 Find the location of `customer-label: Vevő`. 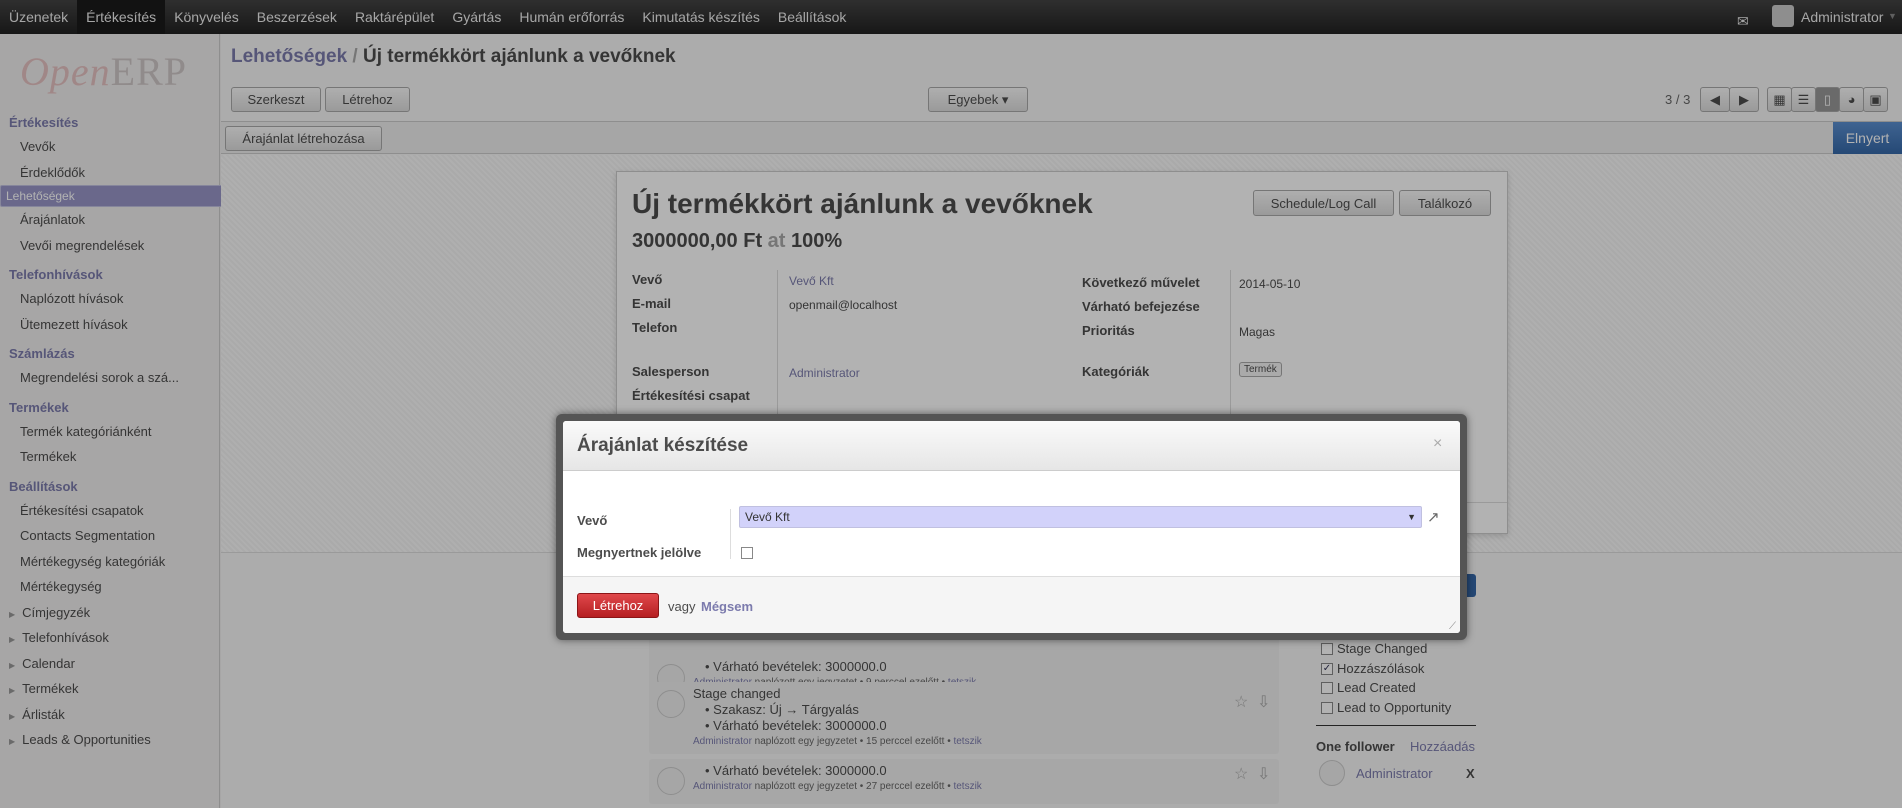

customer-label: Vevő is located at coordinates (592, 520).